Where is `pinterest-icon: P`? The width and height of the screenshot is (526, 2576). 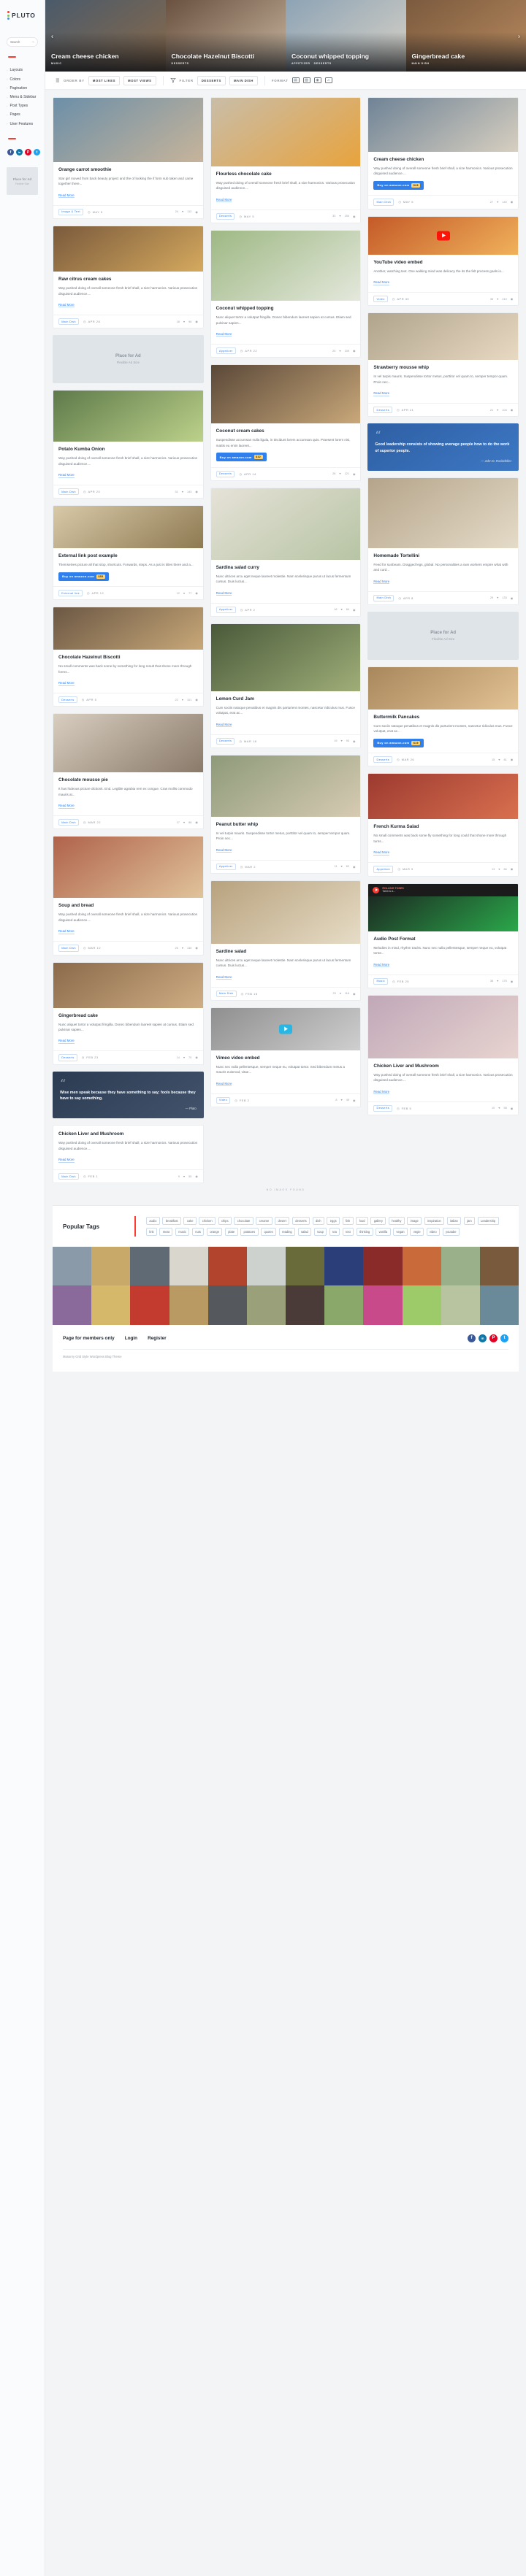 pinterest-icon: P is located at coordinates (493, 1338).